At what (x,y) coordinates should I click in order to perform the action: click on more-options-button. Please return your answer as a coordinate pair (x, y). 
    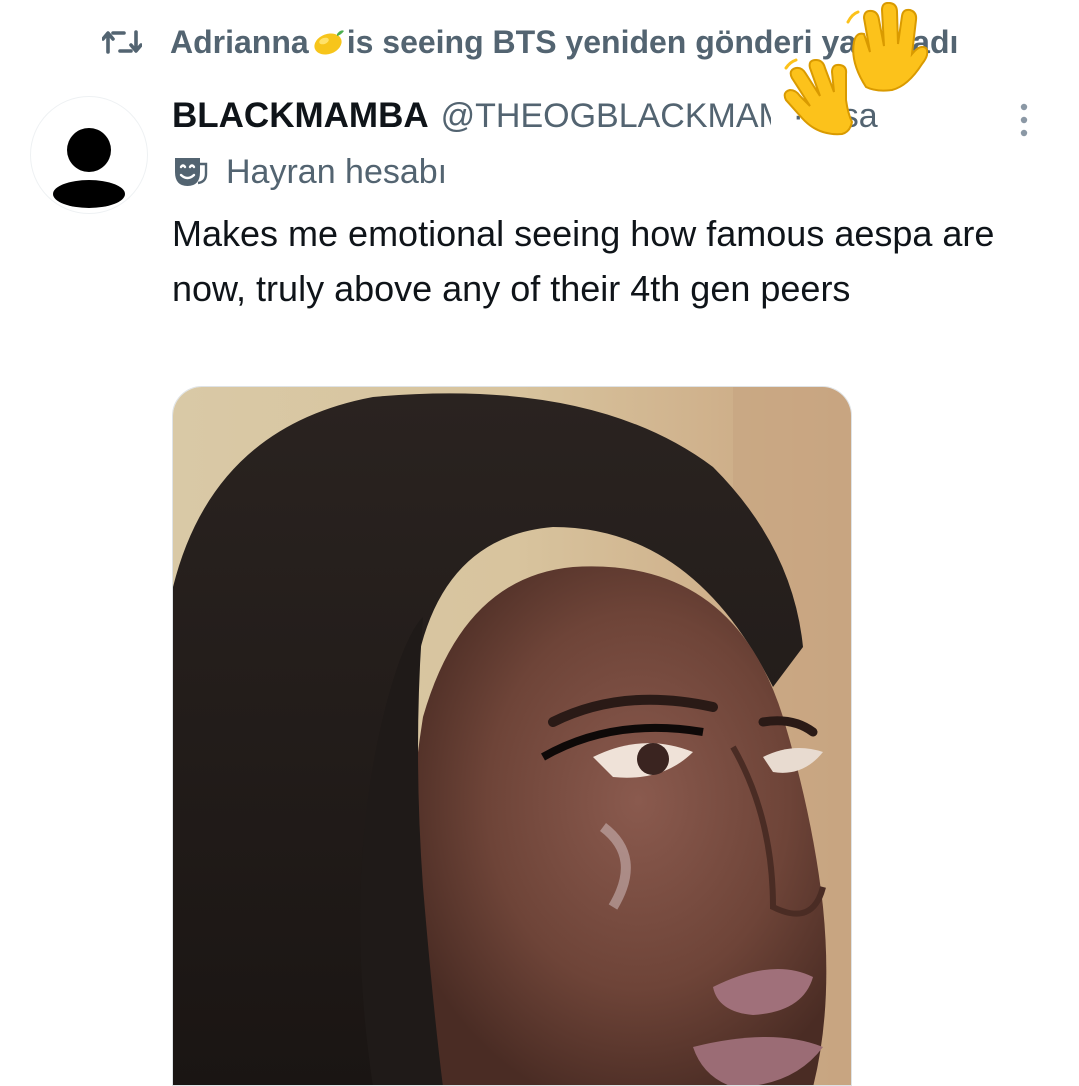
    Looking at the image, I should click on (1024, 120).